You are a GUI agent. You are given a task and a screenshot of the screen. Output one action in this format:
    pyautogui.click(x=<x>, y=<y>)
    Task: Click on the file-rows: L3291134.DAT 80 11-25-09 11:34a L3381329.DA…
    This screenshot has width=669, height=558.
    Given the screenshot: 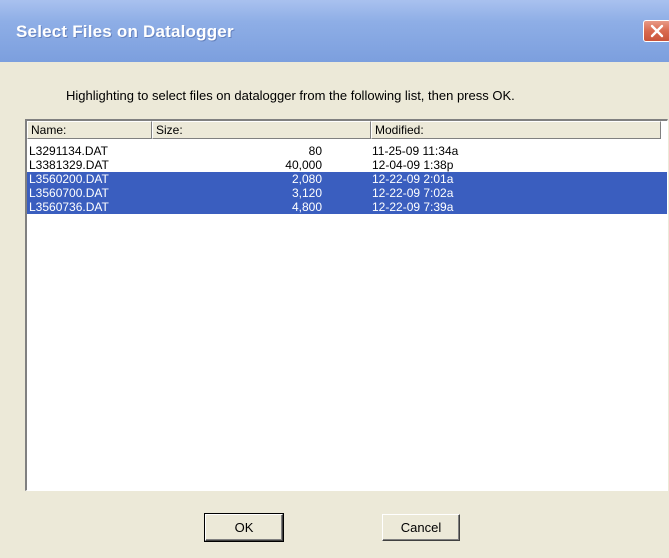 What is the action you would take?
    pyautogui.click(x=347, y=179)
    